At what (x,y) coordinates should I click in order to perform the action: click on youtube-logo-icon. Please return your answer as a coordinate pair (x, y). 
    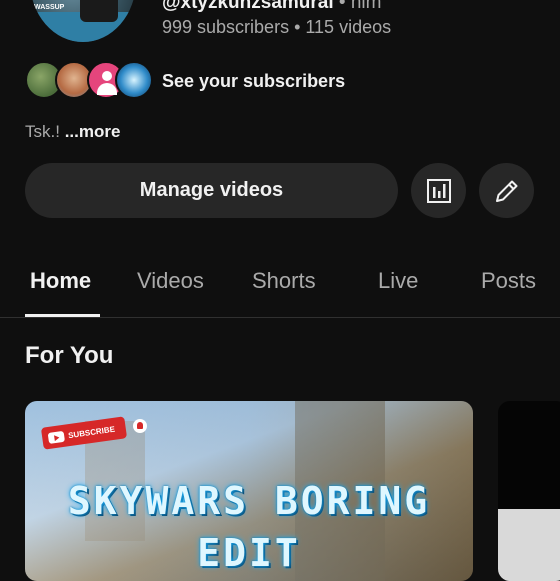
    Looking at the image, I should click on (56, 437).